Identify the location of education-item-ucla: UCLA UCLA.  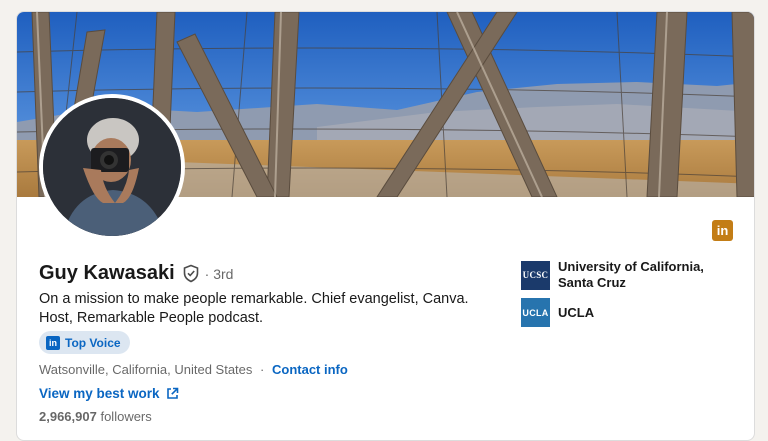
(627, 312).